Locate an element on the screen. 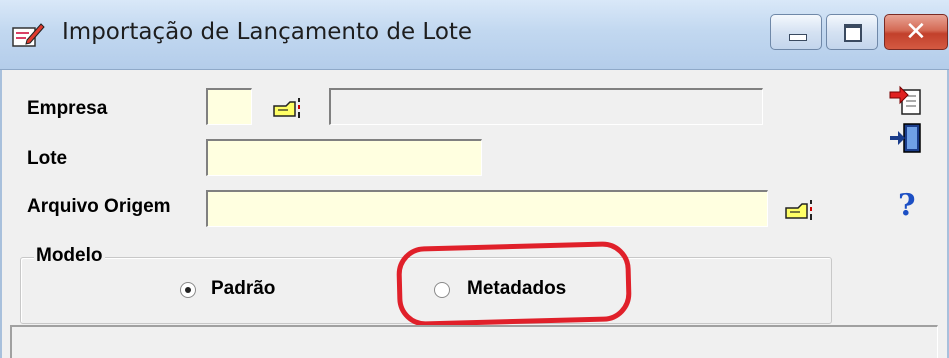  exit-door-icon is located at coordinates (908, 138).